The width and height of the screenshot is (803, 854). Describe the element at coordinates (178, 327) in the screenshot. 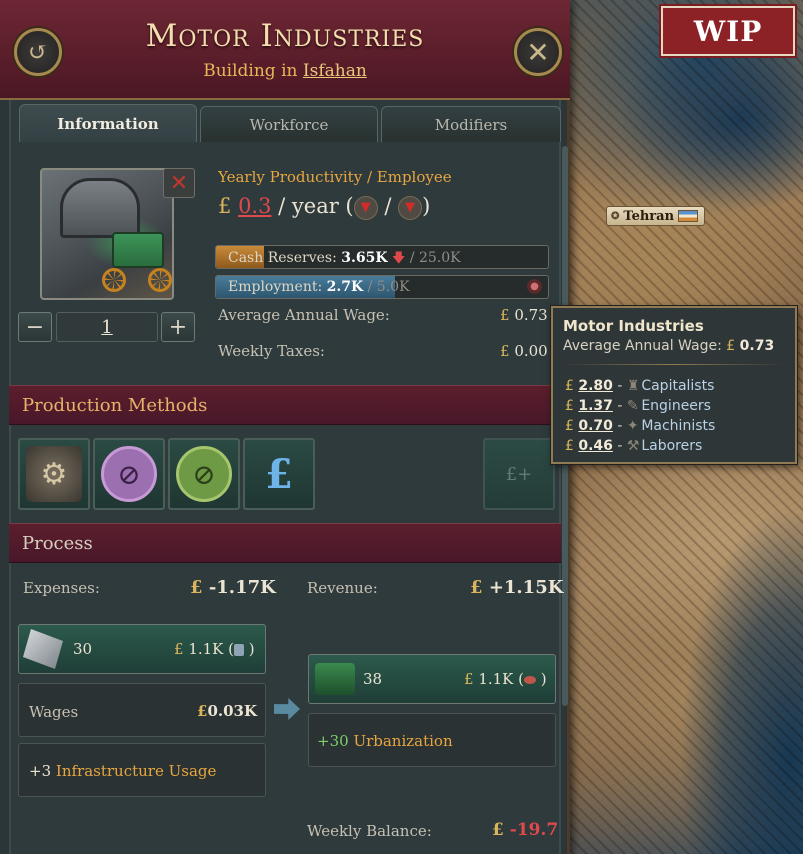

I see `increase-level-button: +` at that location.